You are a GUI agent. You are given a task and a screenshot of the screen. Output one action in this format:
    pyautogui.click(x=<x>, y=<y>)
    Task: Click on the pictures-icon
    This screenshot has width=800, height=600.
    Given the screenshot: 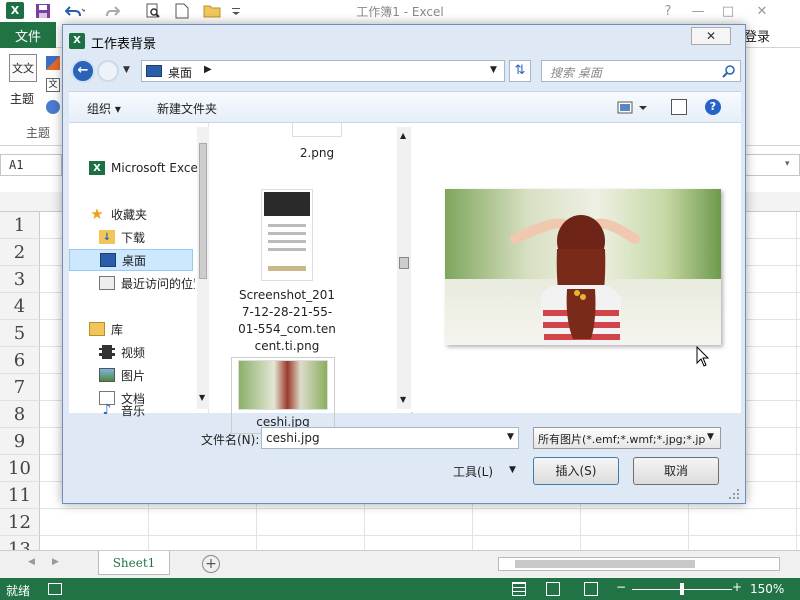 What is the action you would take?
    pyautogui.click(x=107, y=375)
    